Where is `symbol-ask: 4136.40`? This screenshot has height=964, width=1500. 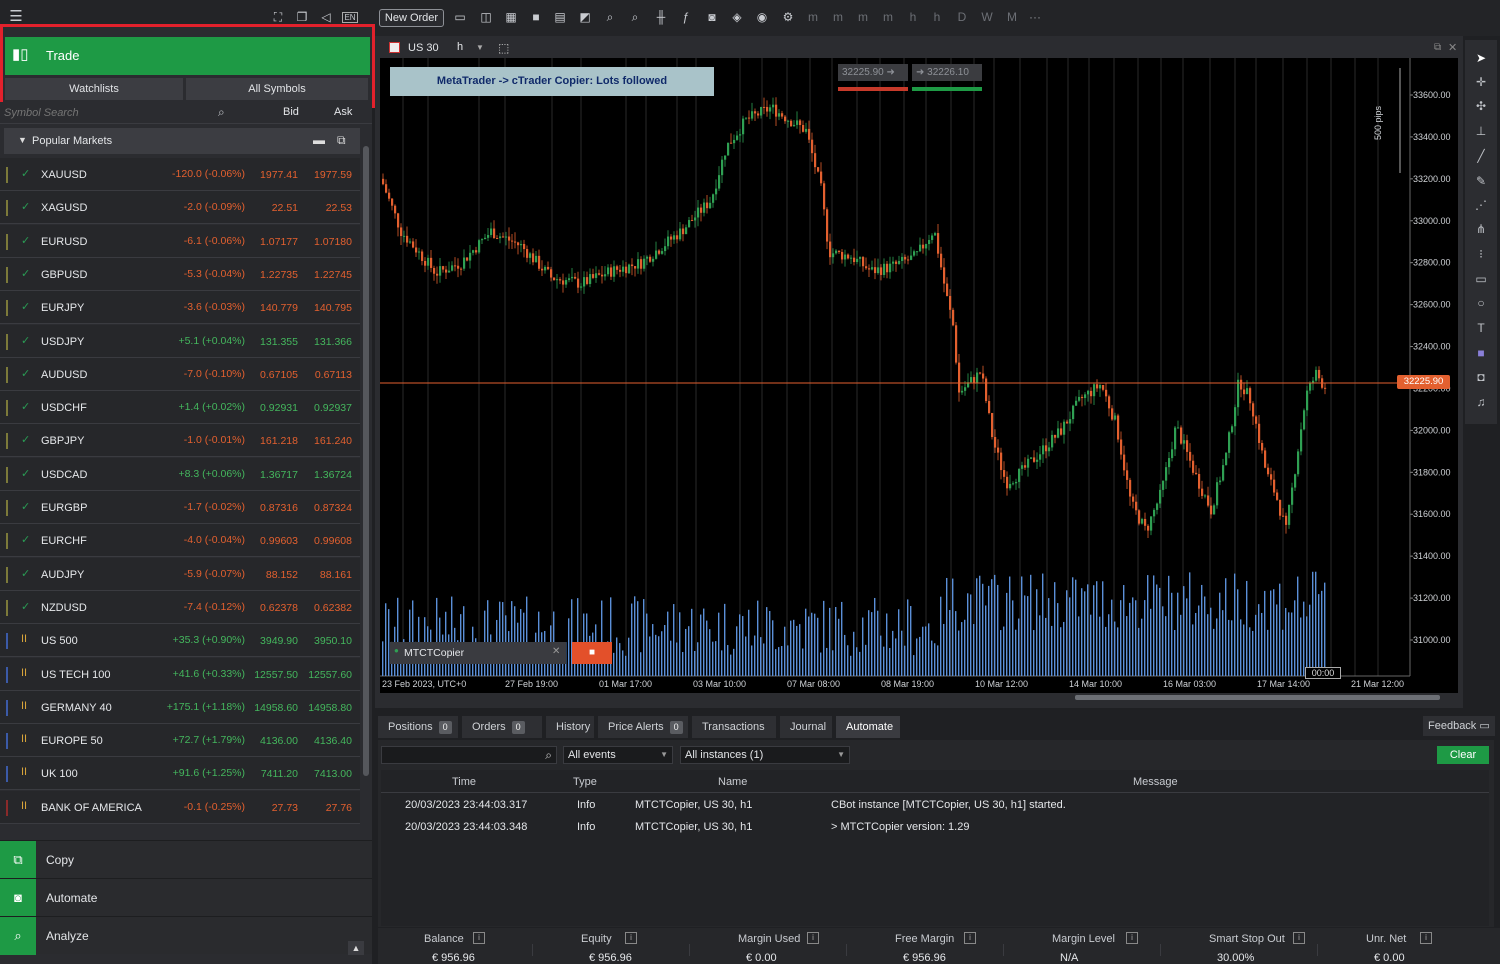 symbol-ask: 4136.40 is located at coordinates (333, 741).